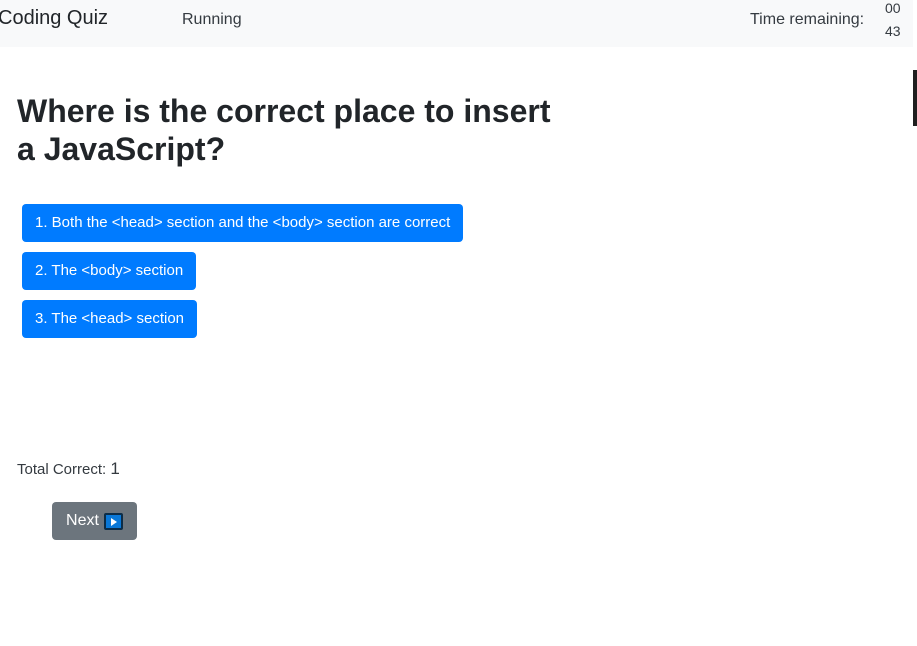 This screenshot has width=917, height=646. I want to click on page-scrollbar-thumb, so click(915, 98).